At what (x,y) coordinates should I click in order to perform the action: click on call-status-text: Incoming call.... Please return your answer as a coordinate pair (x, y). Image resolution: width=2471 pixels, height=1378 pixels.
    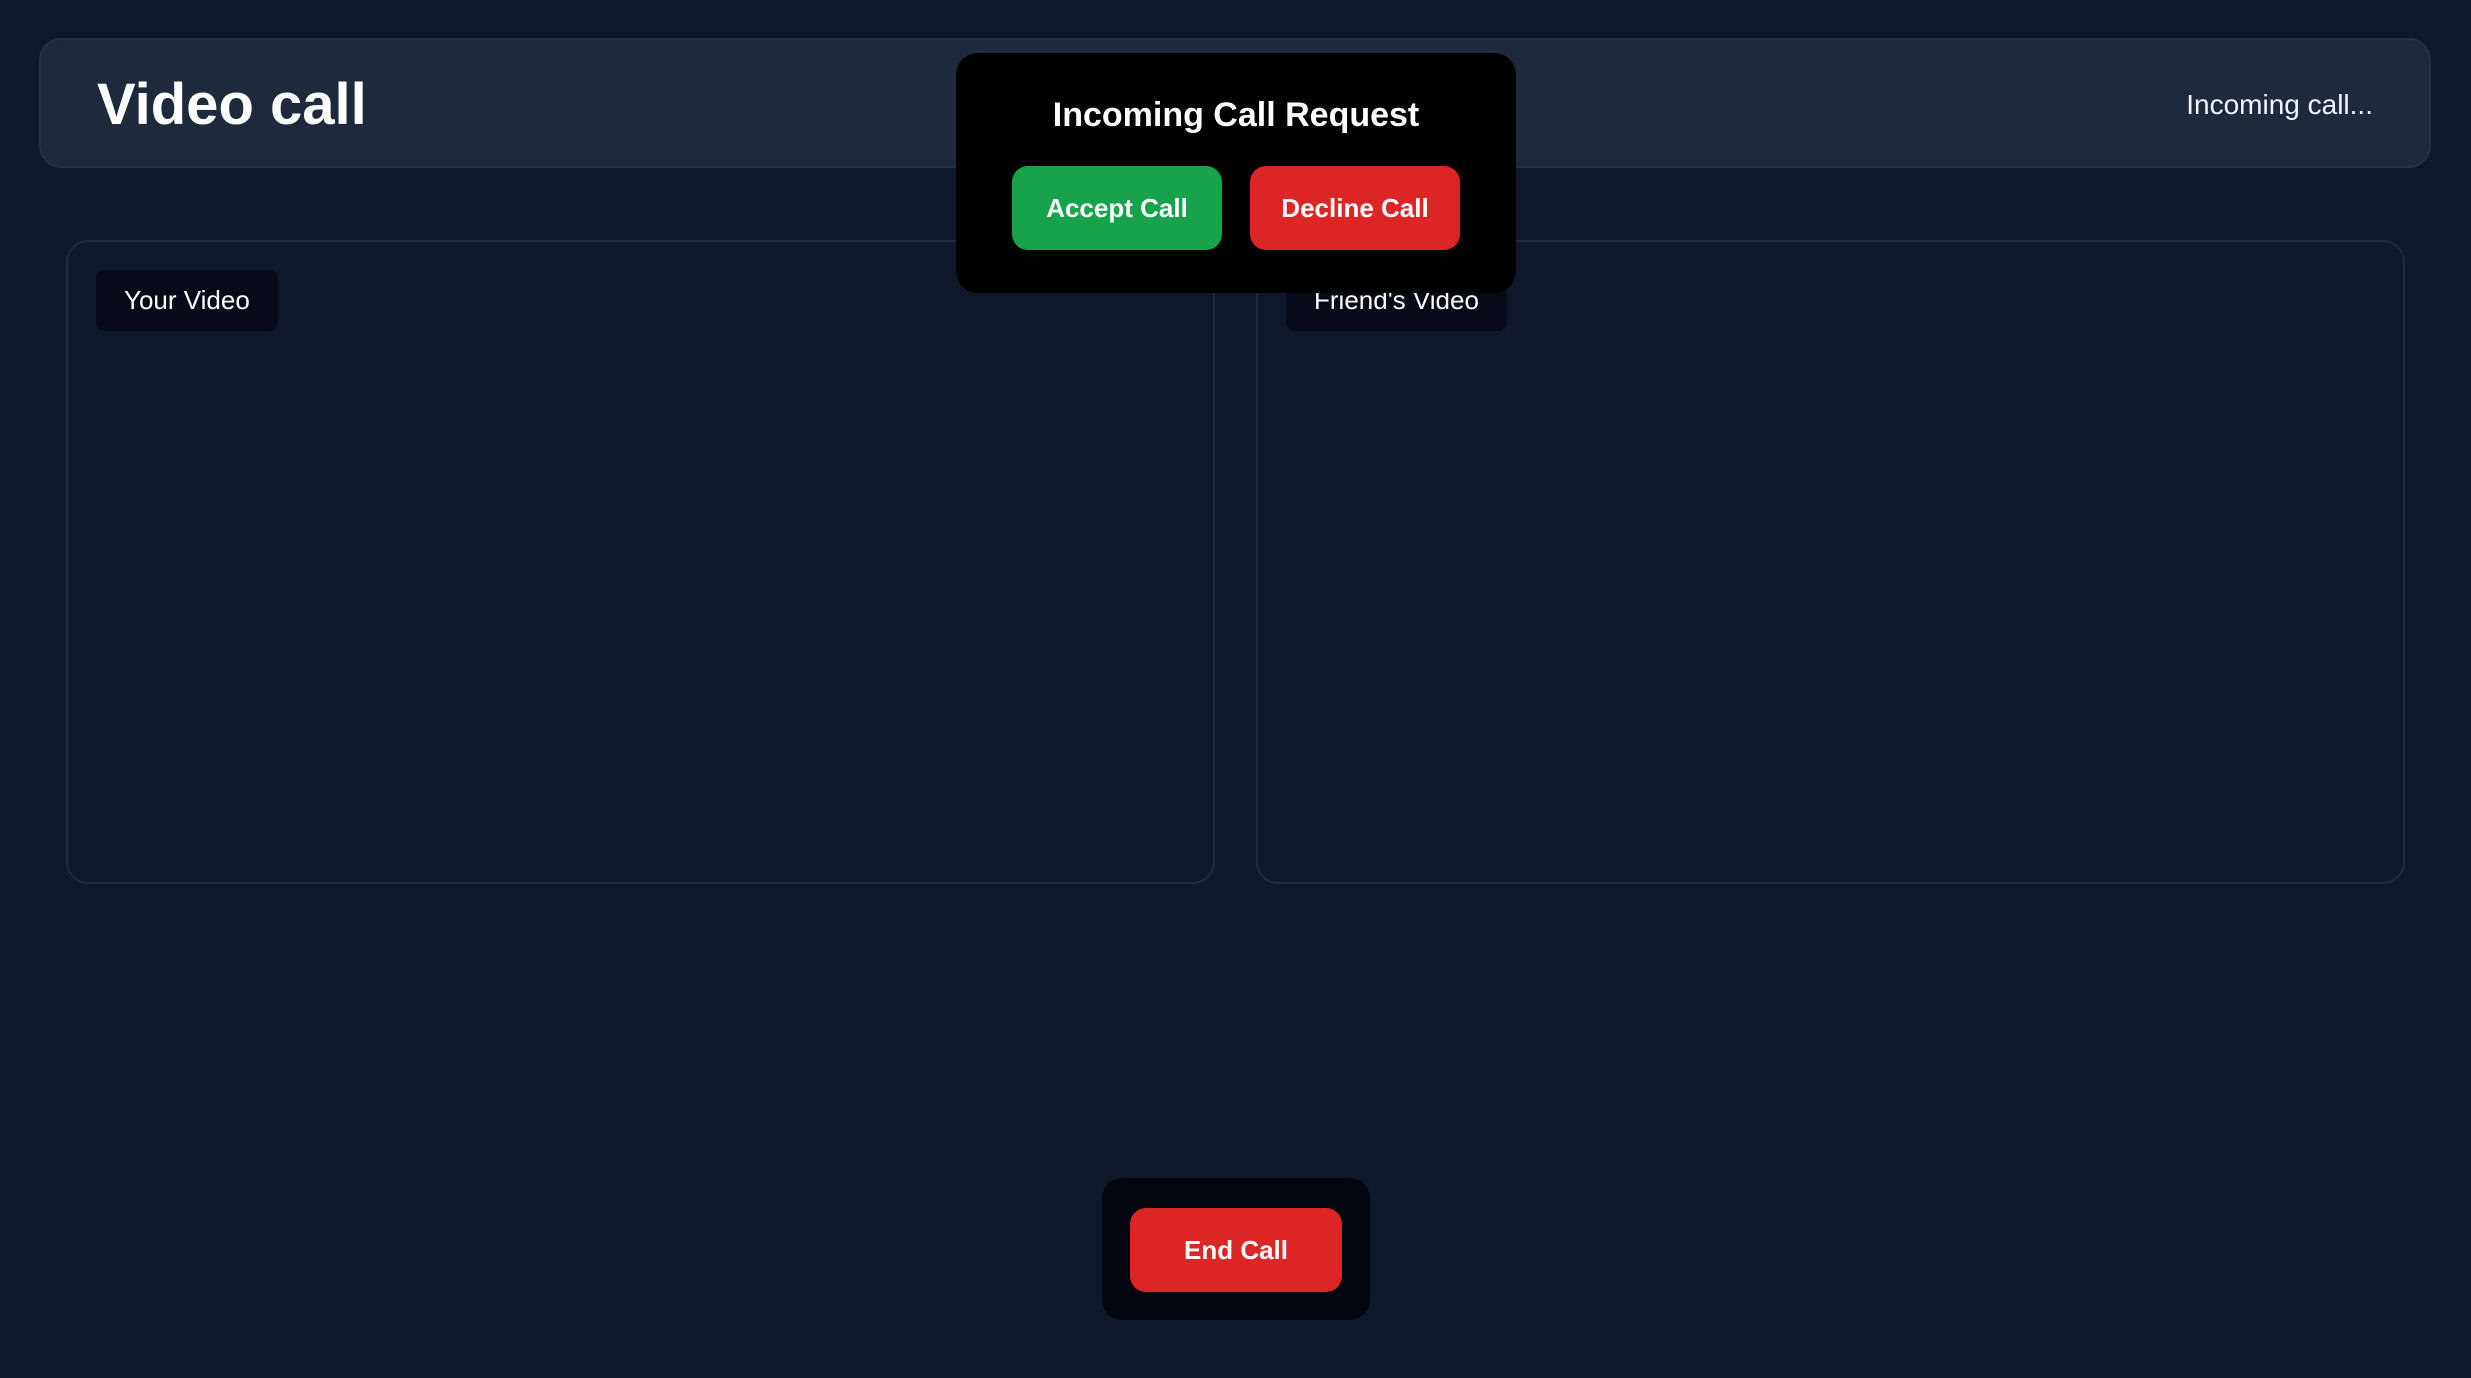
    Looking at the image, I should click on (2279, 104).